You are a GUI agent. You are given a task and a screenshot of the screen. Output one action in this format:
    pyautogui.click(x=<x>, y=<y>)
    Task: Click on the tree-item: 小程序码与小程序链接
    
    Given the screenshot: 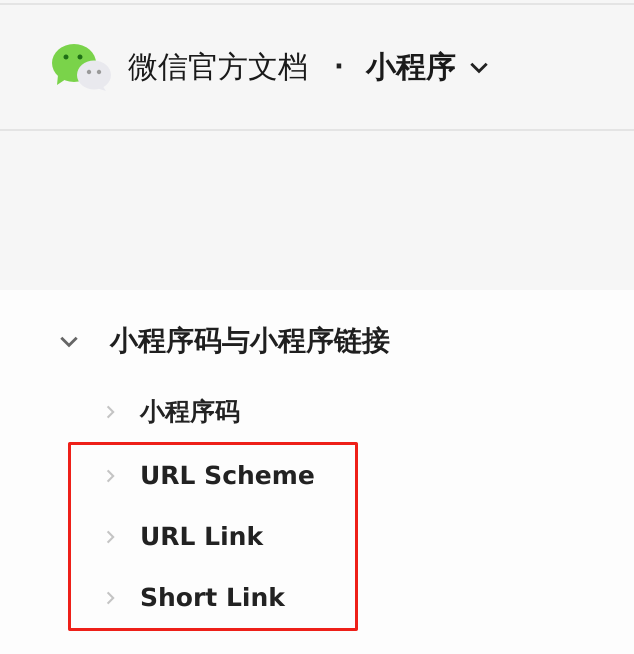 What is the action you would take?
    pyautogui.click(x=317, y=341)
    